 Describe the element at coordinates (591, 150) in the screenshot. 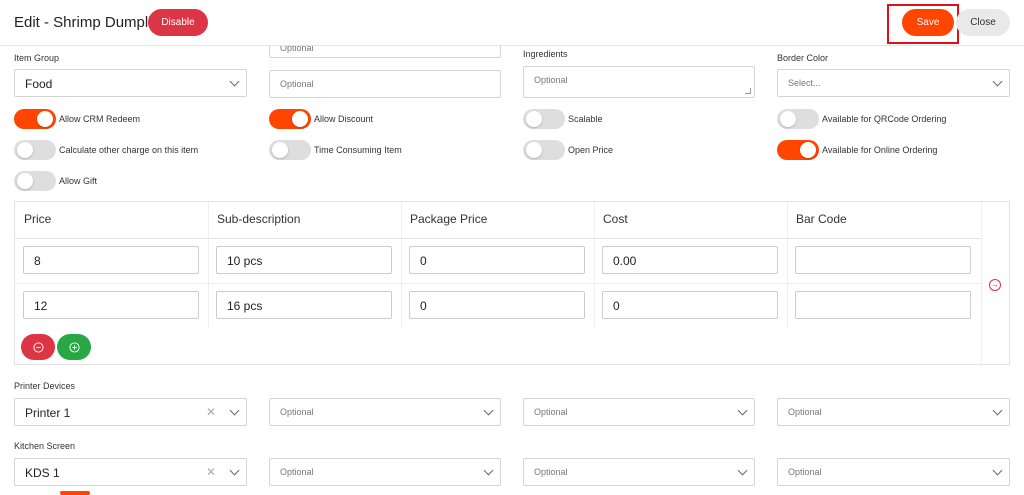

I see `toggle-label: Open Price` at that location.